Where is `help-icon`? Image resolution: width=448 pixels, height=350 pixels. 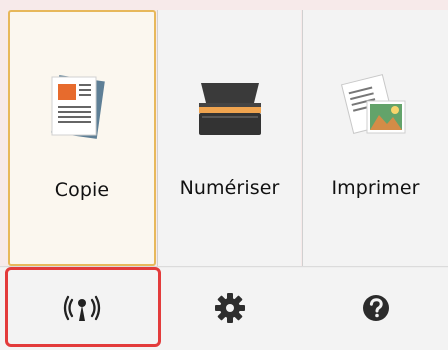 help-icon is located at coordinates (375, 307).